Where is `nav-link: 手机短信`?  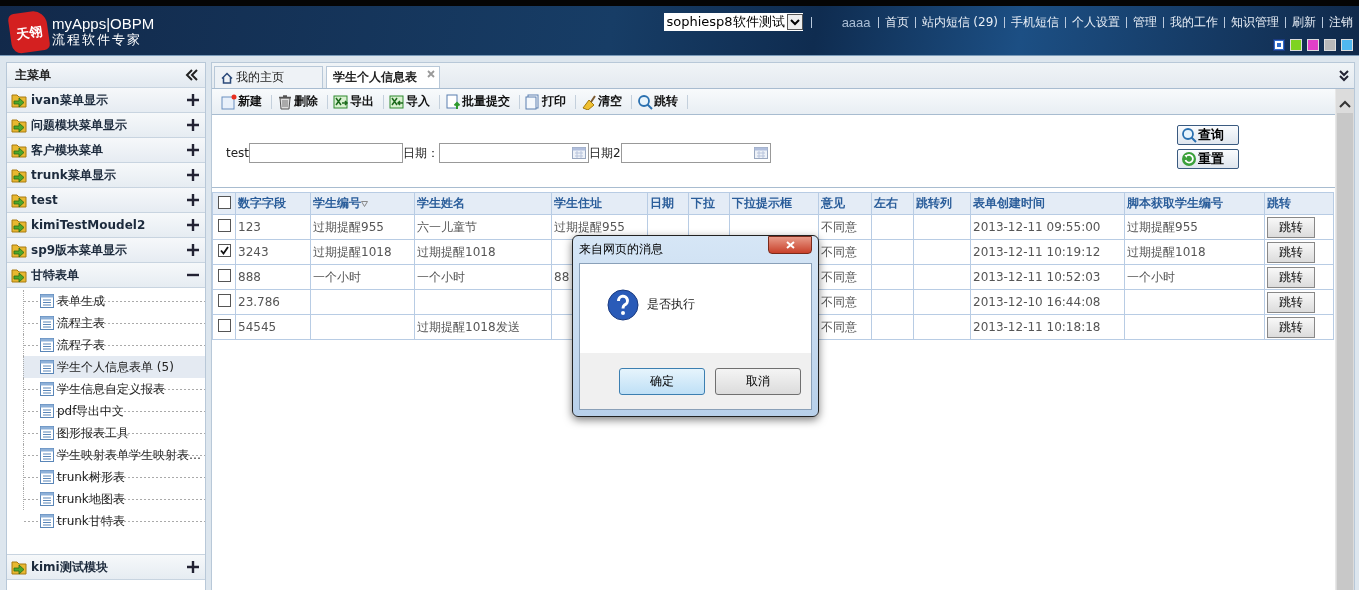 nav-link: 手机短信 is located at coordinates (1034, 22).